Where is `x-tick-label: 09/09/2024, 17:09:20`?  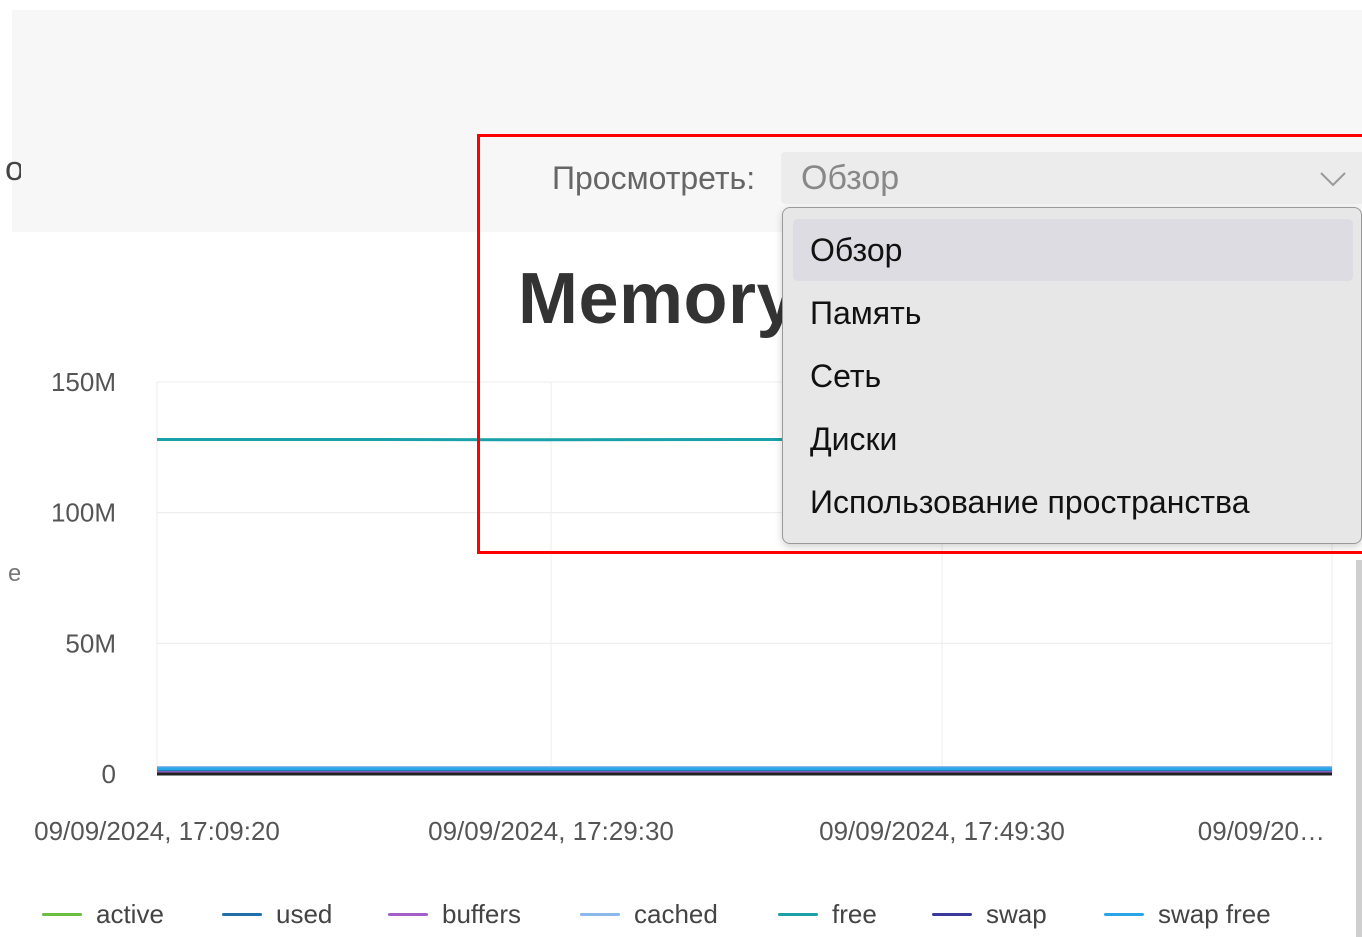 x-tick-label: 09/09/2024, 17:09:20 is located at coordinates (157, 831).